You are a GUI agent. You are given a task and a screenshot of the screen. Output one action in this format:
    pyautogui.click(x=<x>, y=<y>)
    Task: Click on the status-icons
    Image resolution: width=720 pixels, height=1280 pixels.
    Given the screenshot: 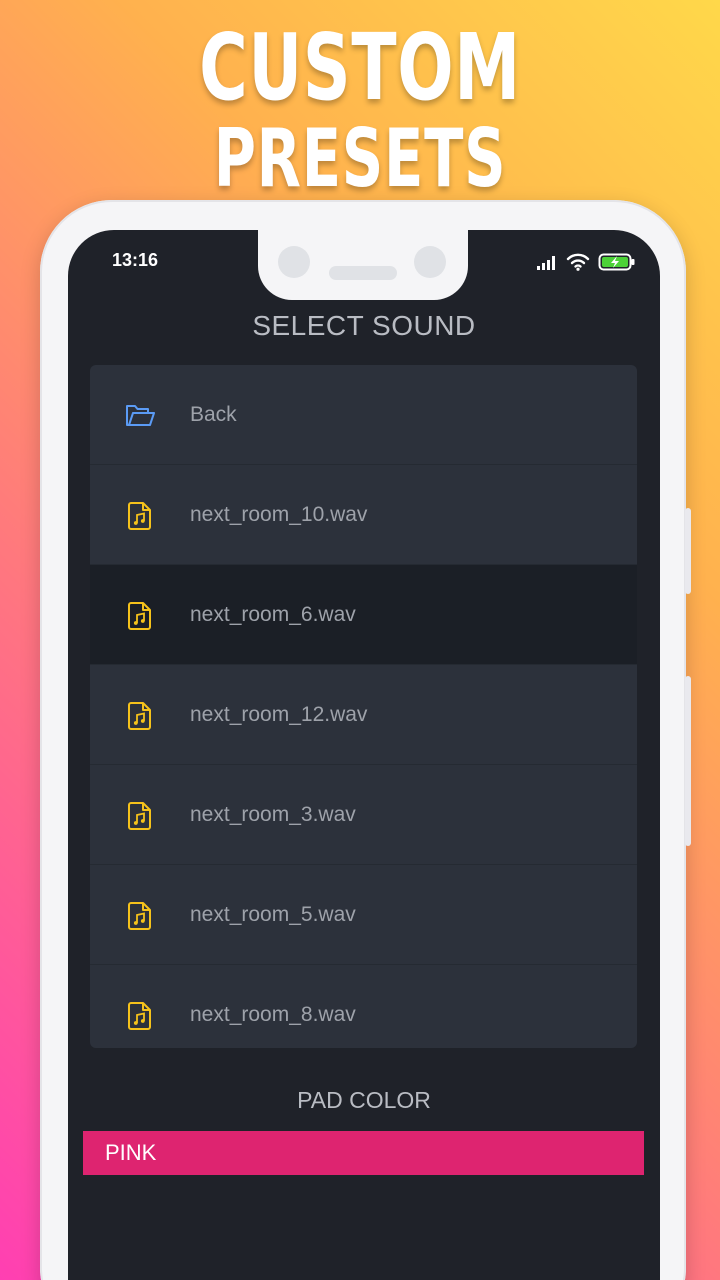 What is the action you would take?
    pyautogui.click(x=586, y=262)
    